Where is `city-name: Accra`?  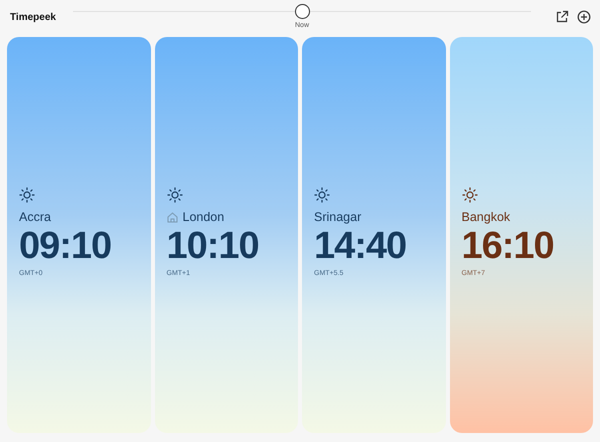 city-name: Accra is located at coordinates (35, 217).